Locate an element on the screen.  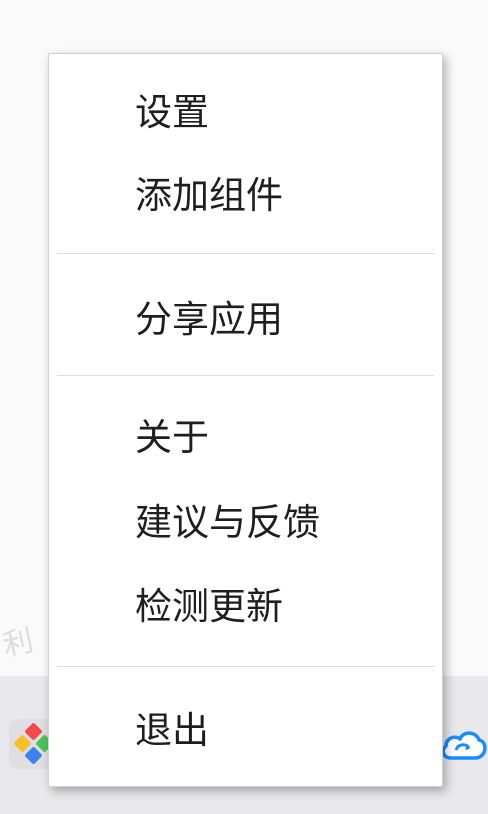
cloud-sync-icon is located at coordinates (463, 745).